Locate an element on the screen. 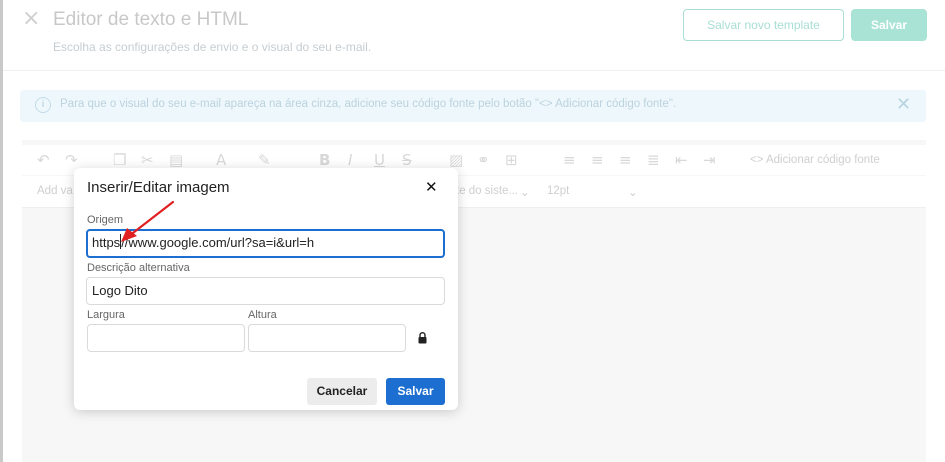 This screenshot has height=462, width=945. strikethrough-icon: S is located at coordinates (407, 160).